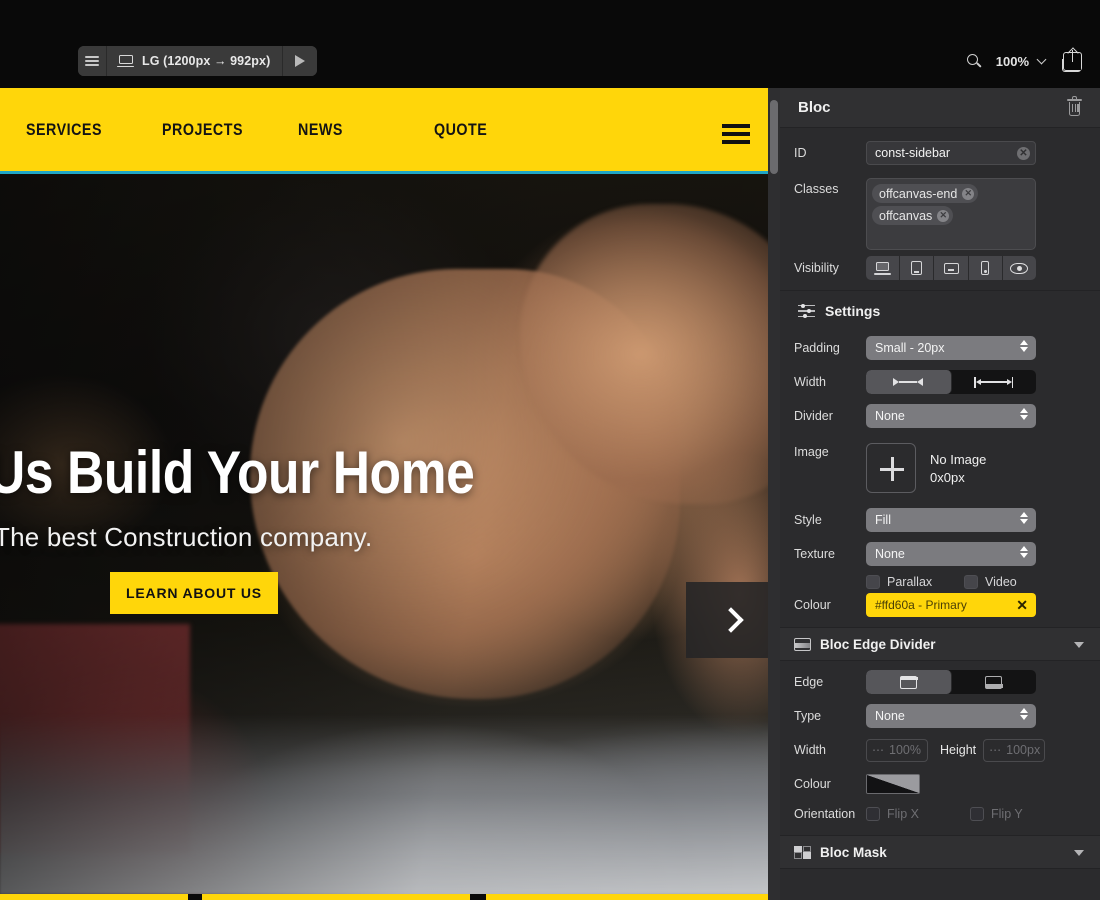  What do you see at coordinates (951, 416) in the screenshot?
I see `divider-select: None` at bounding box center [951, 416].